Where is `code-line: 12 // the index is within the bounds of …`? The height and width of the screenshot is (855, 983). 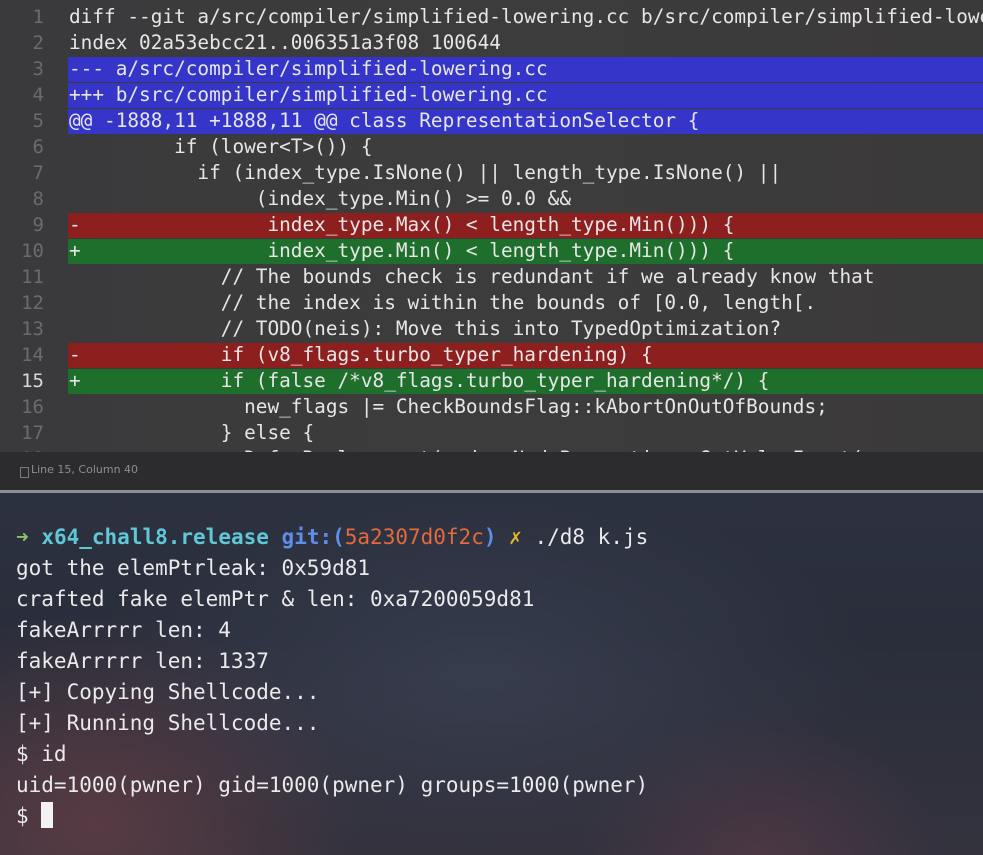
code-line: 12 // the index is within the bounds of … is located at coordinates (491, 303).